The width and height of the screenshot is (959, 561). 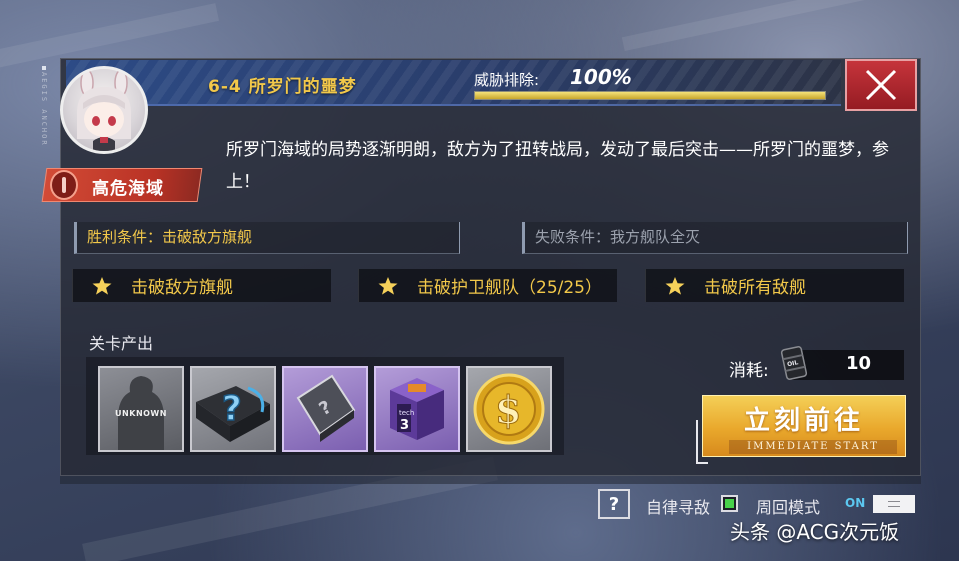 I want to click on background-streak, so click(x=770, y=26).